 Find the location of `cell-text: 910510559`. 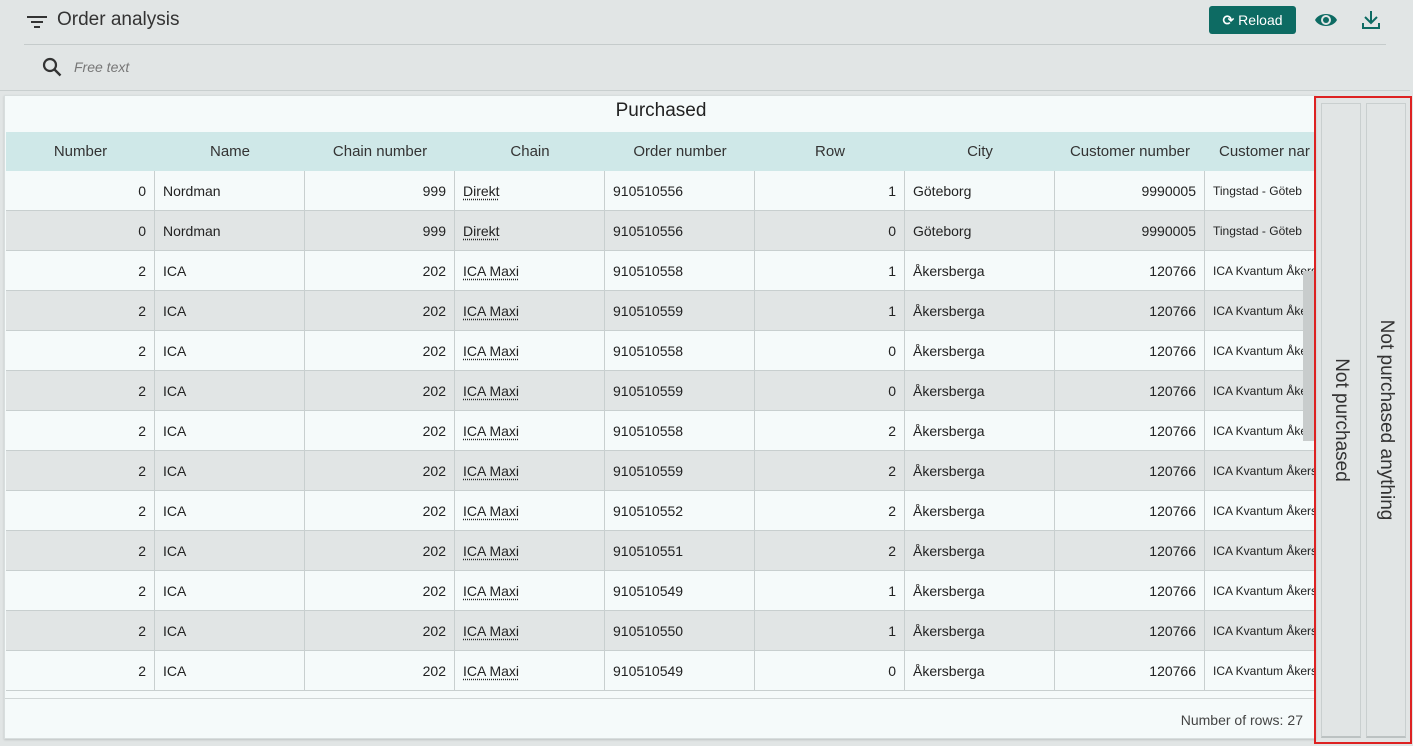

cell-text: 910510559 is located at coordinates (648, 470).